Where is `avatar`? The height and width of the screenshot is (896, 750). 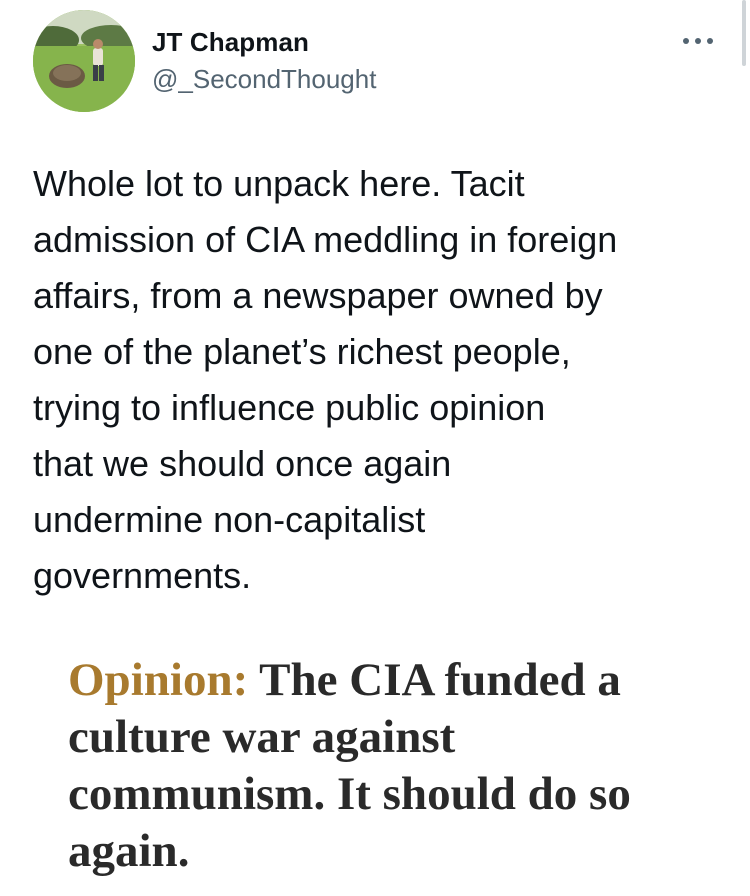
avatar is located at coordinates (84, 61).